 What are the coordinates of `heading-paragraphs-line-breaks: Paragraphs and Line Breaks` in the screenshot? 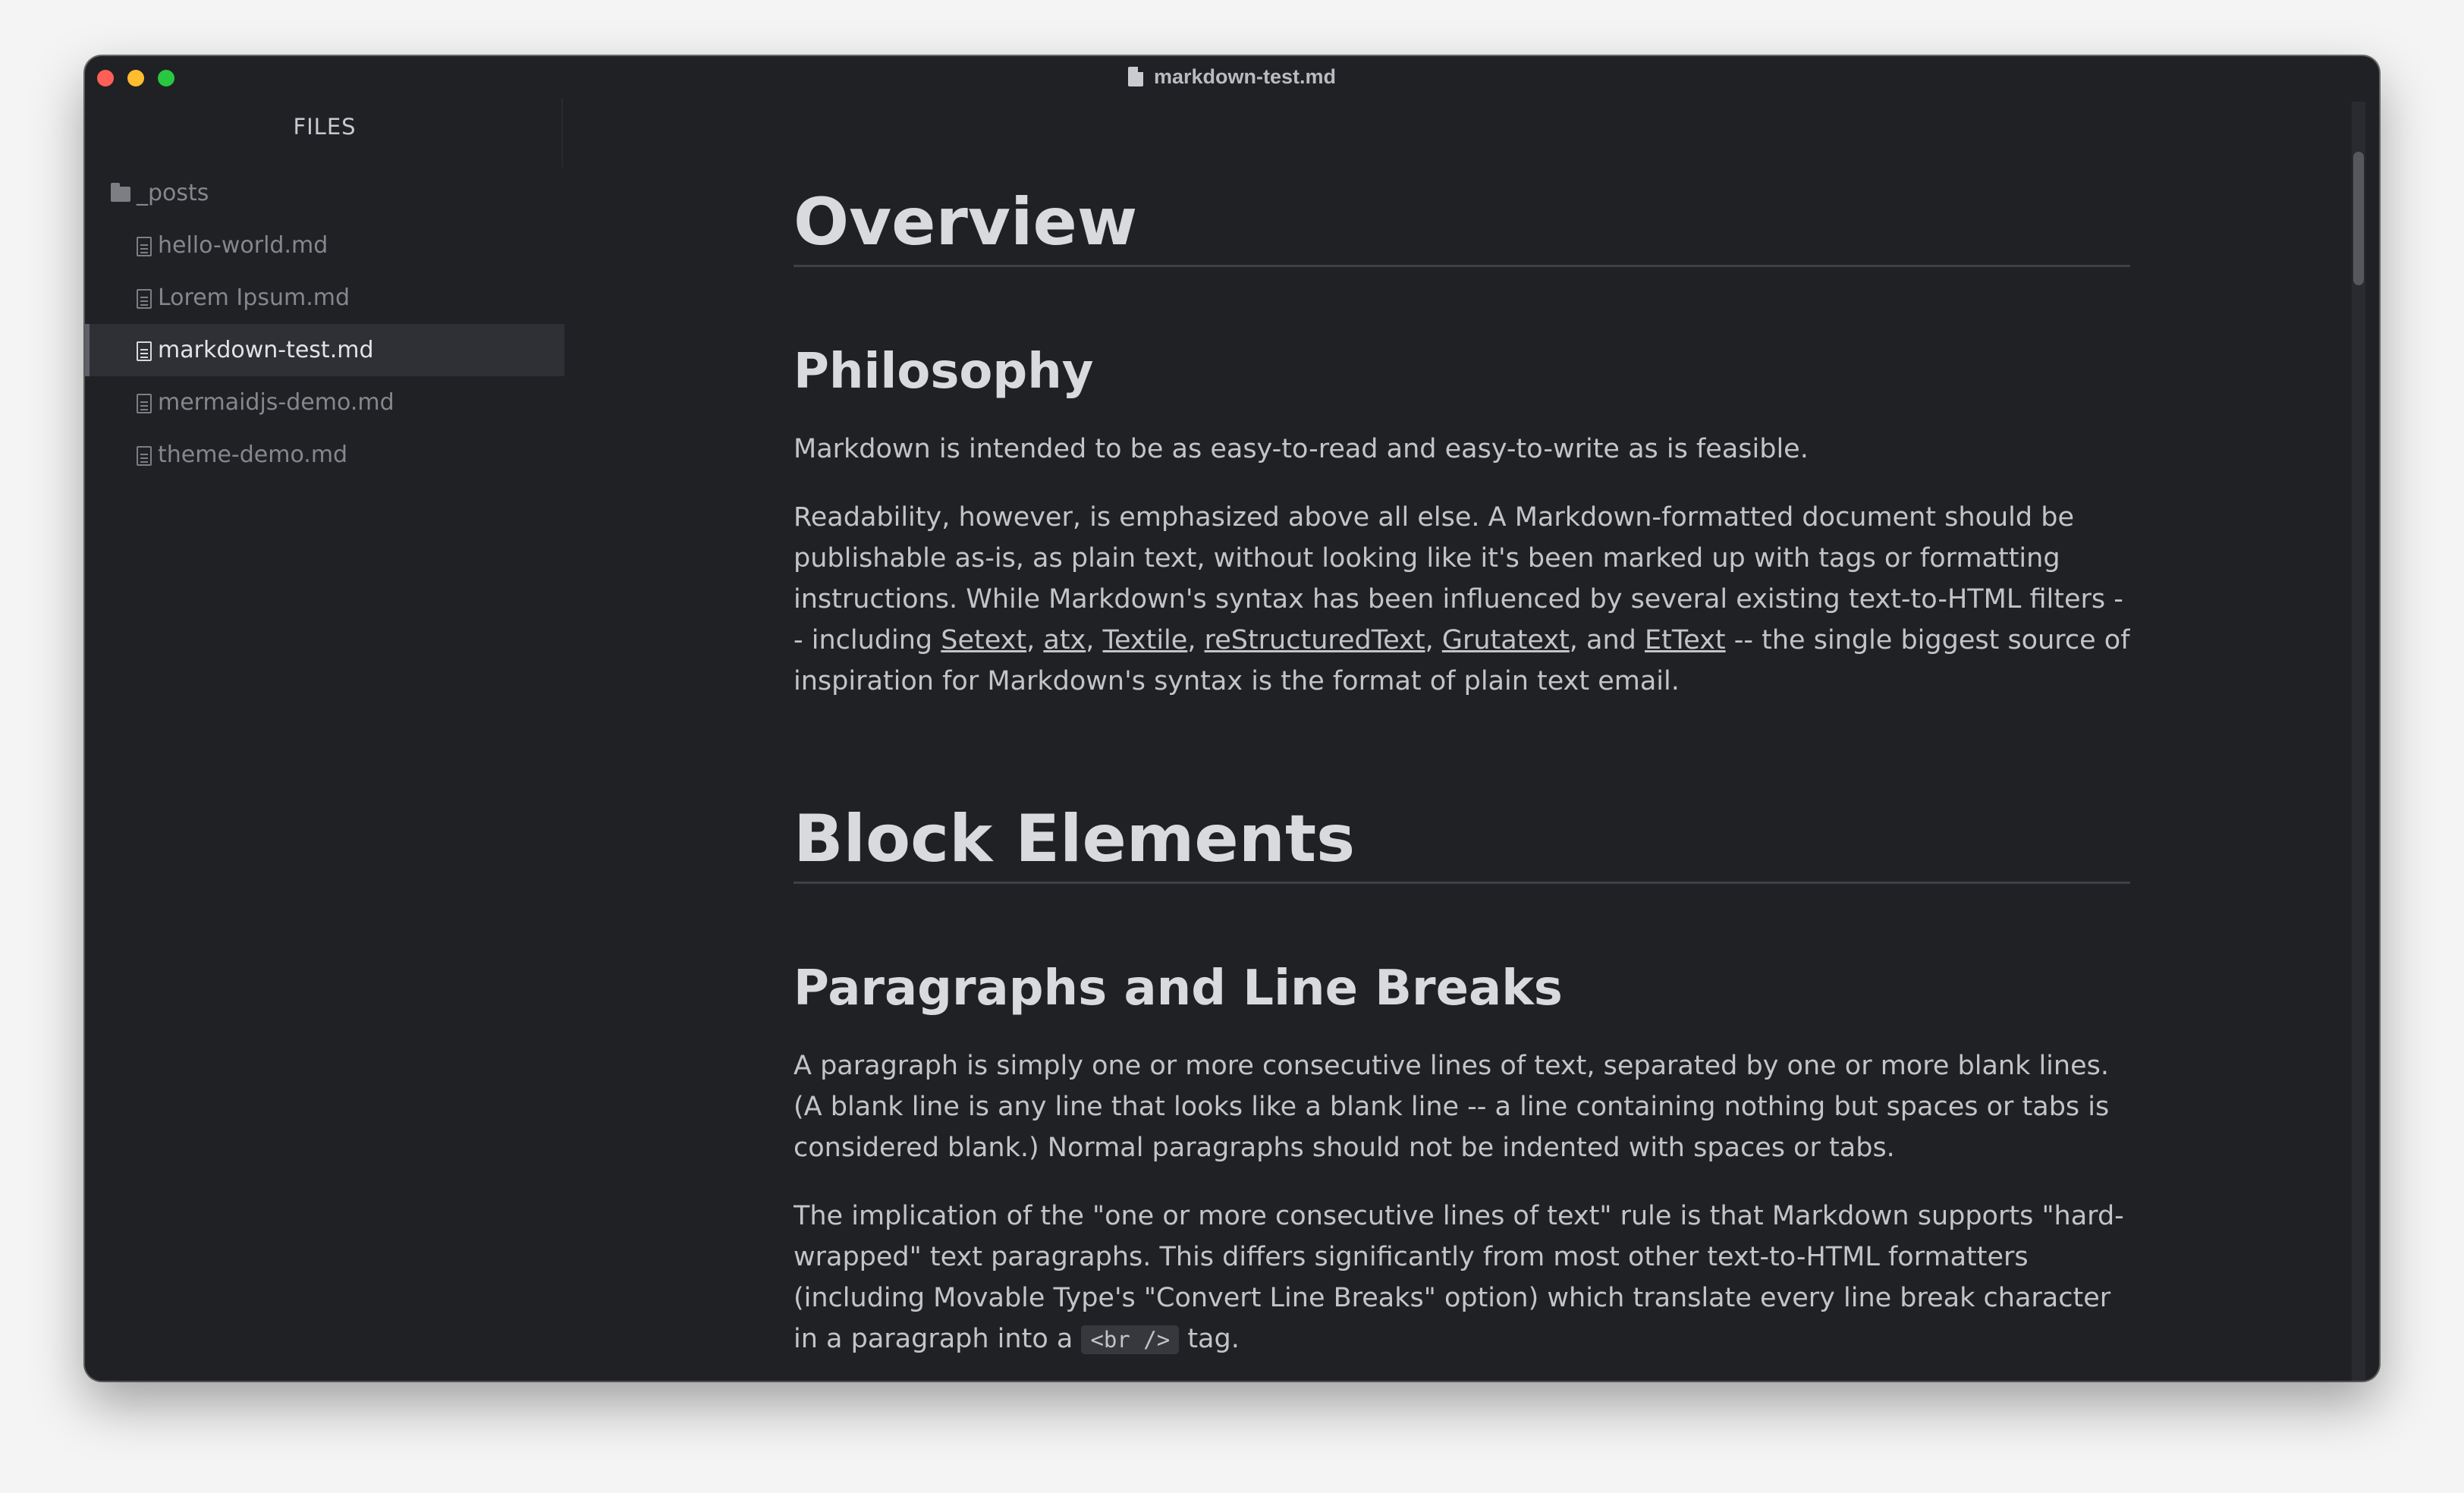 It's located at (1178, 988).